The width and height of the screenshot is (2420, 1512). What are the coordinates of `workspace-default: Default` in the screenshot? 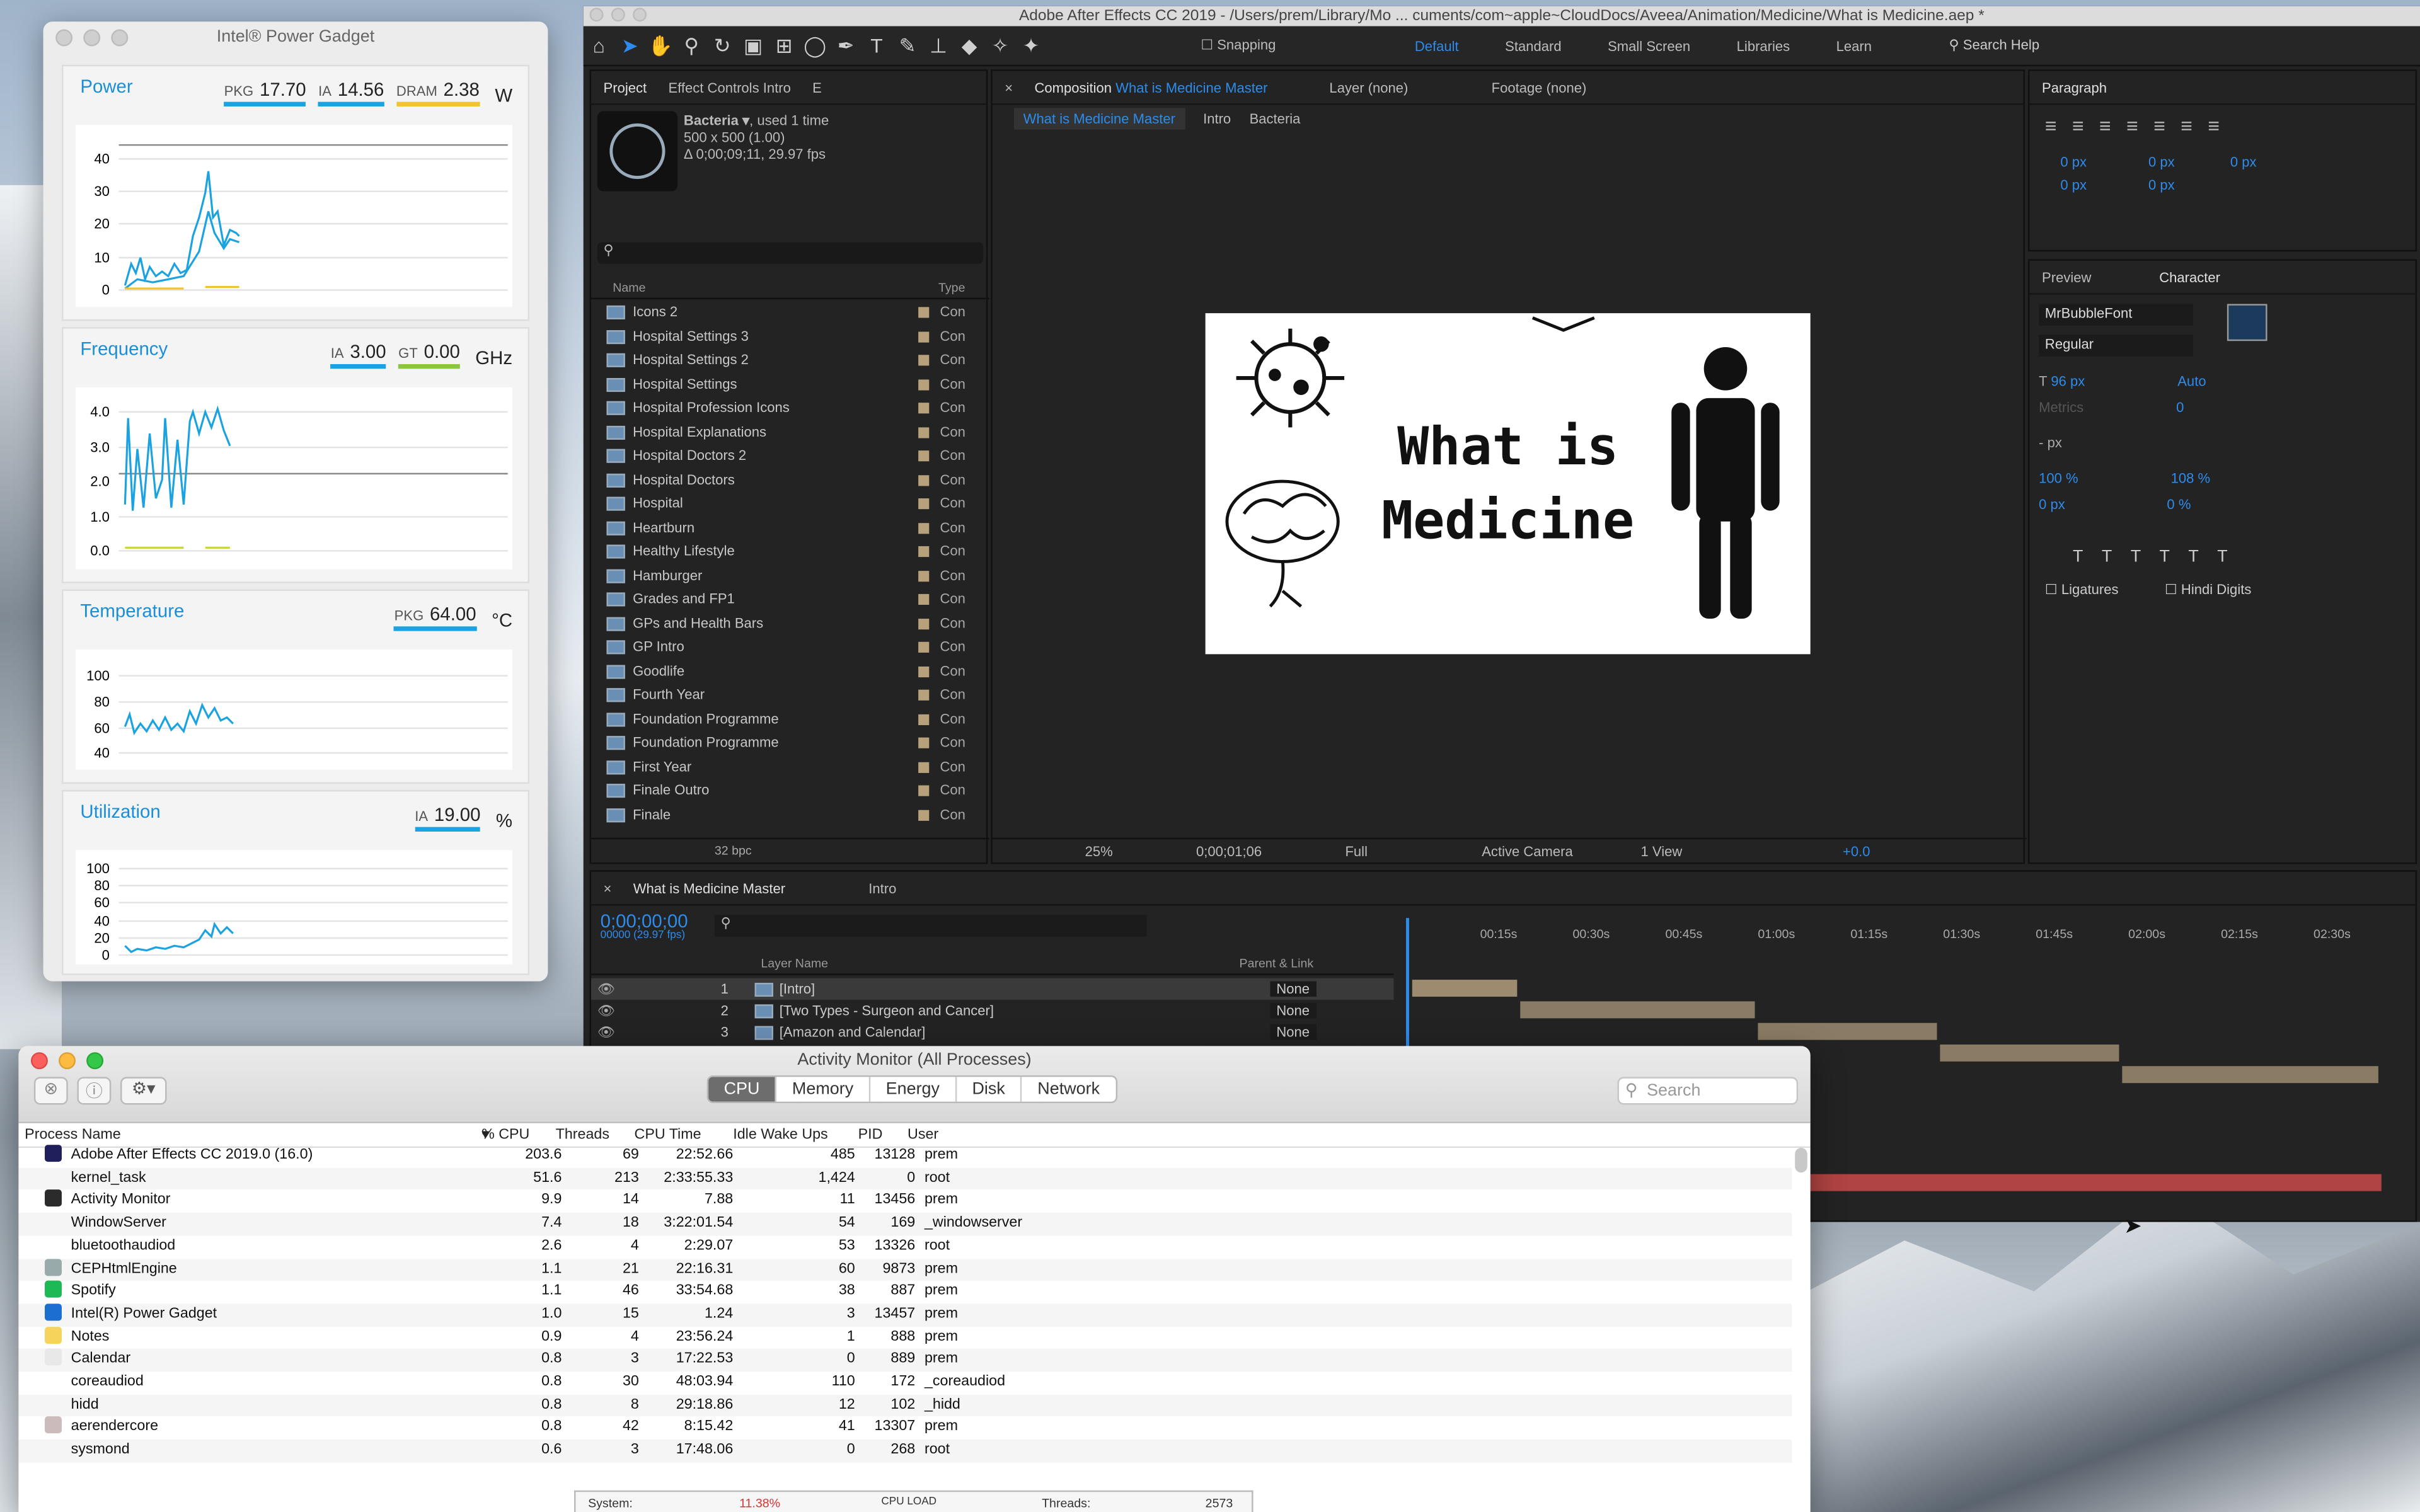 It's located at (1437, 45).